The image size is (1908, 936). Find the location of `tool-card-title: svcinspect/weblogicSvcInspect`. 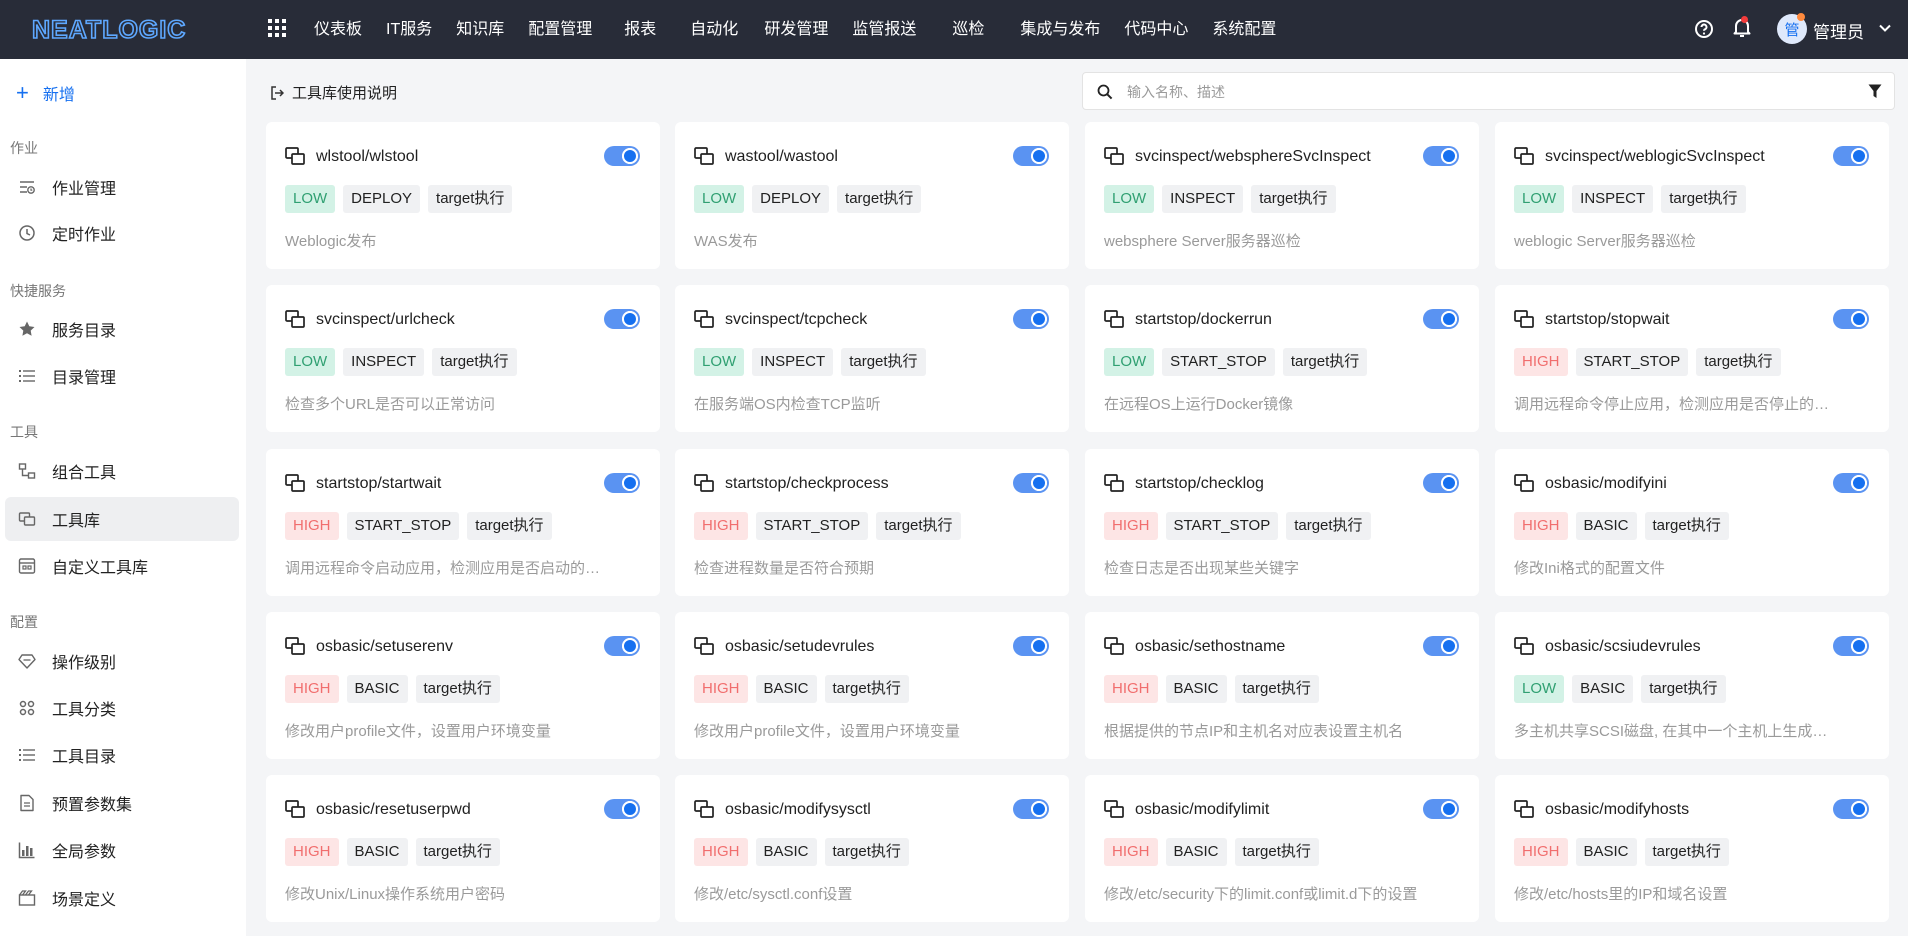

tool-card-title: svcinspect/weblogicSvcInspect is located at coordinates (1655, 157).